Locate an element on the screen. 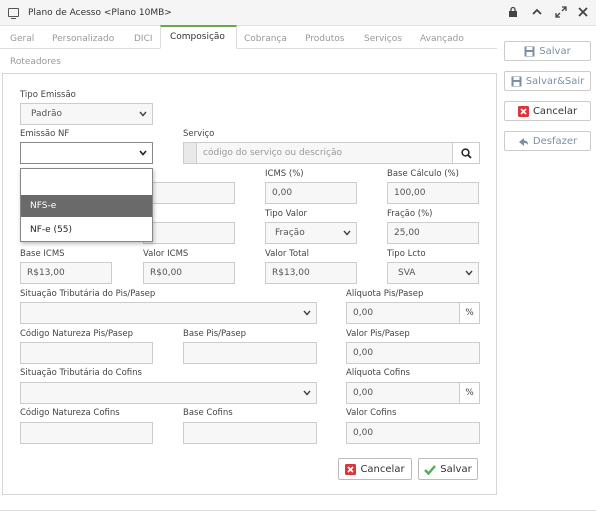 The image size is (596, 526). tab-dici: DICI is located at coordinates (143, 39).